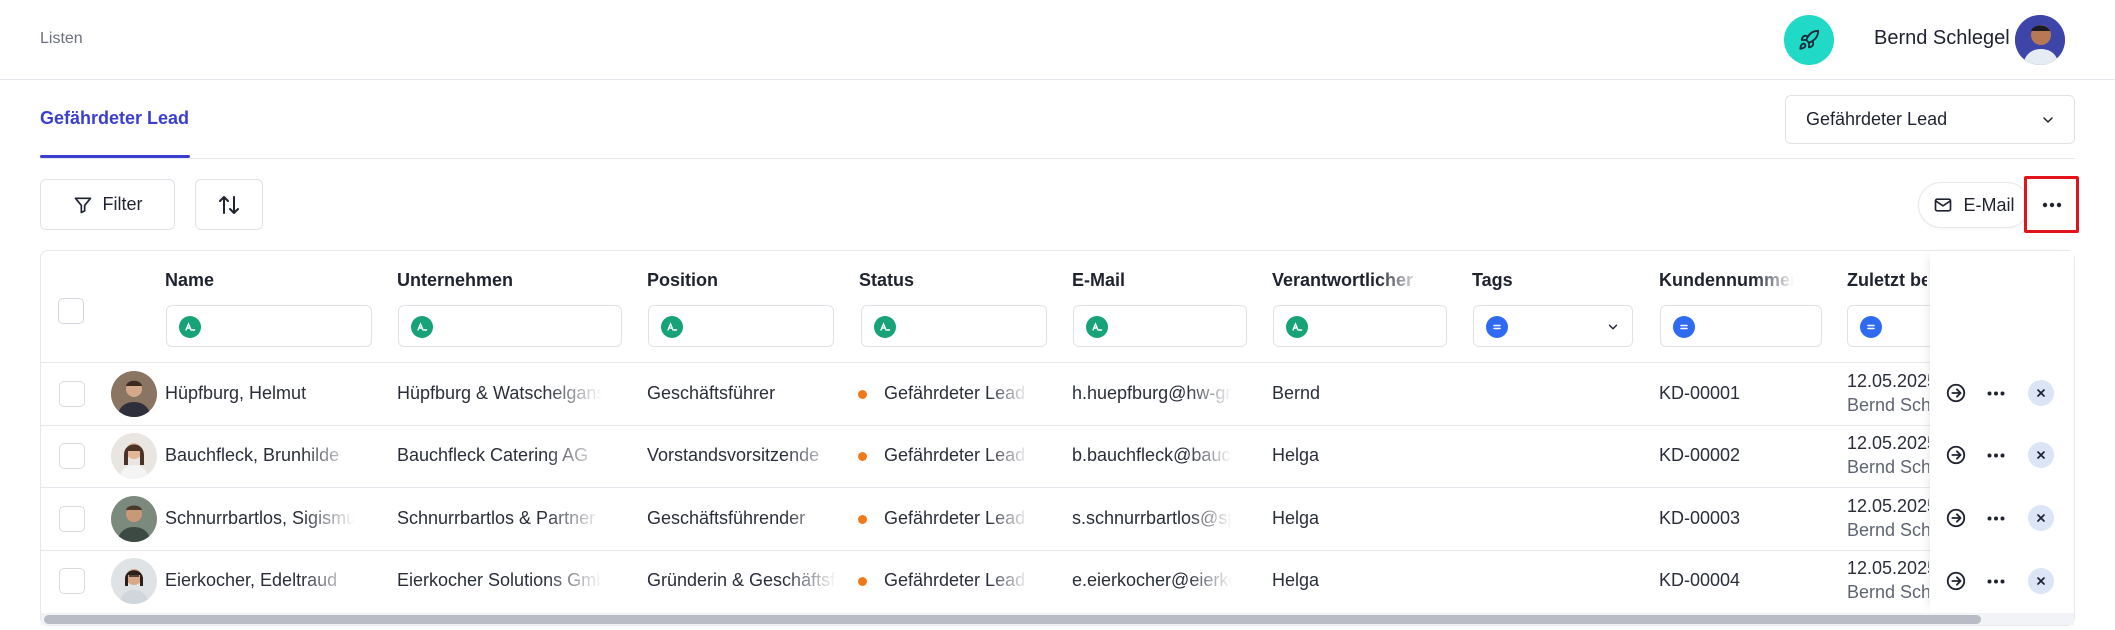 Image resolution: width=2115 pixels, height=630 pixels. I want to click on cell-owner: Bernd, so click(1296, 393).